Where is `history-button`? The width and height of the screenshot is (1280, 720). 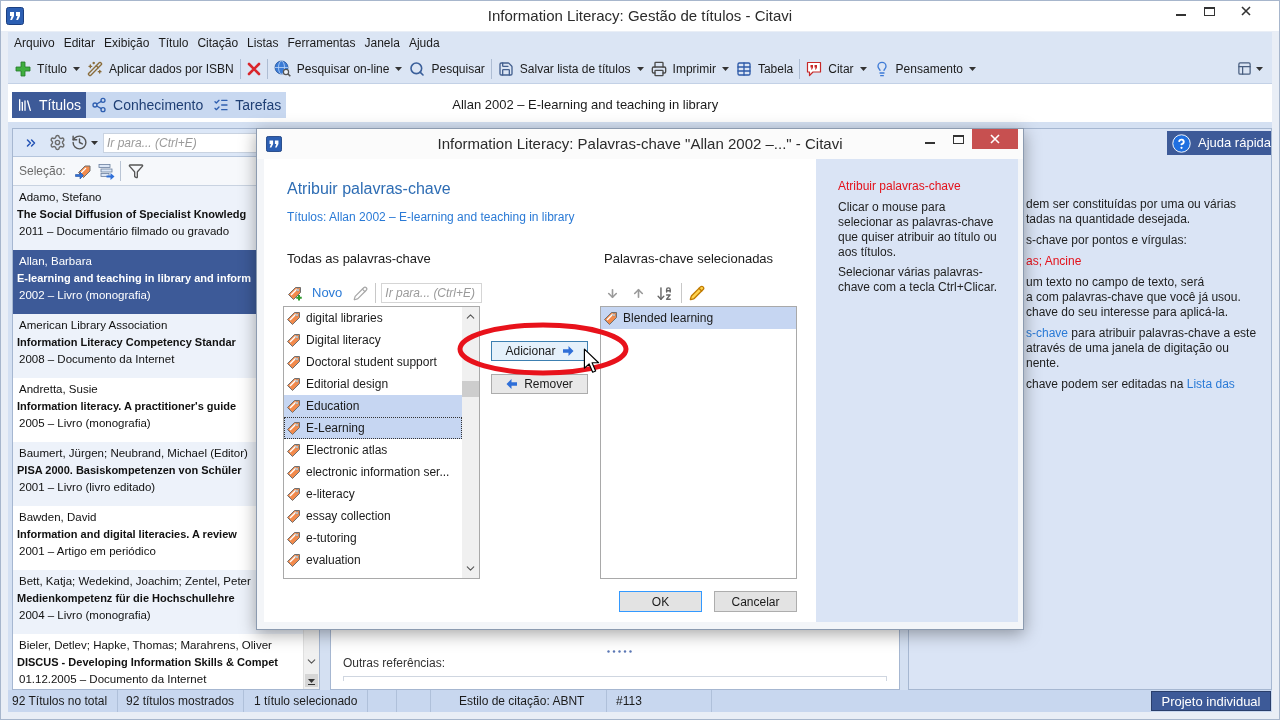
history-button is located at coordinates (84, 142).